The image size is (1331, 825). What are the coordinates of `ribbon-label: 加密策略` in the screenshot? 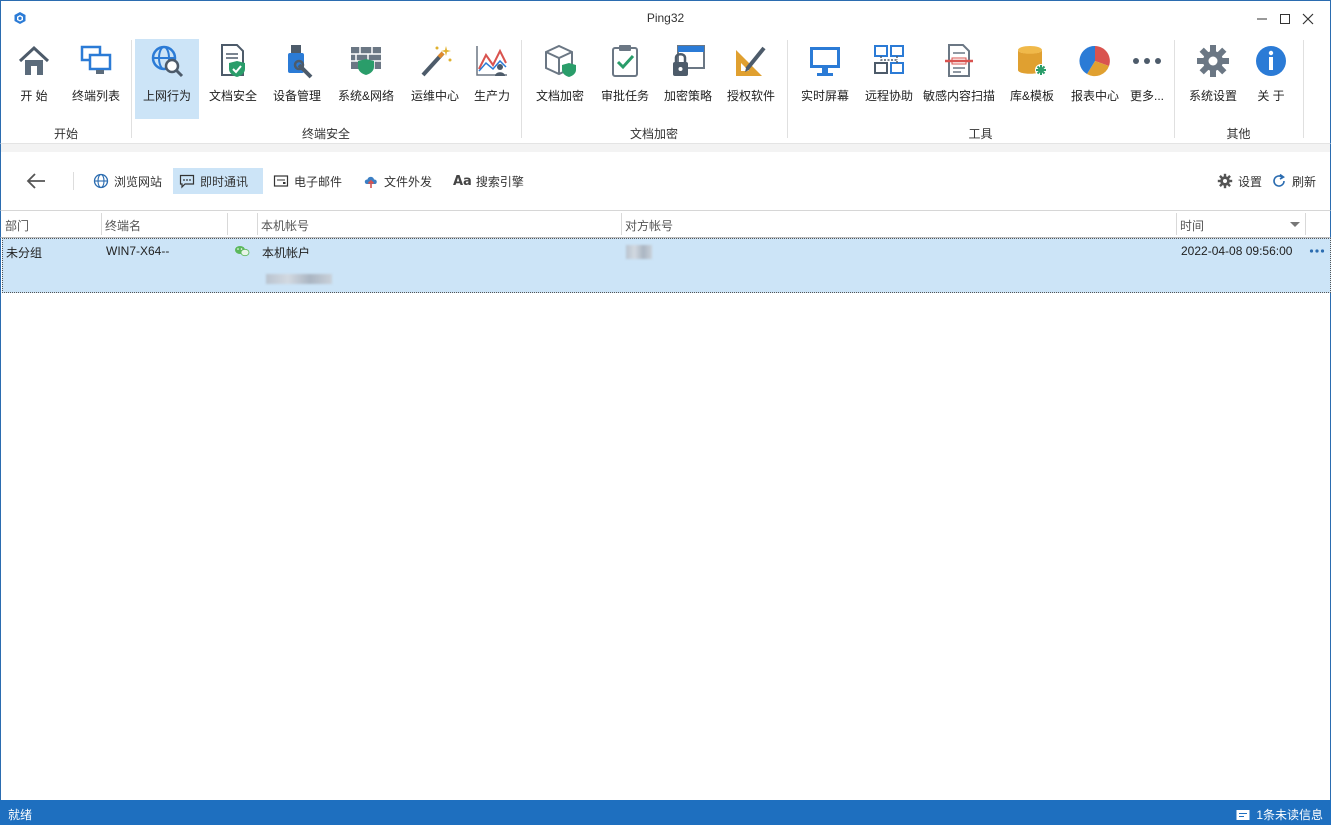 It's located at (687, 96).